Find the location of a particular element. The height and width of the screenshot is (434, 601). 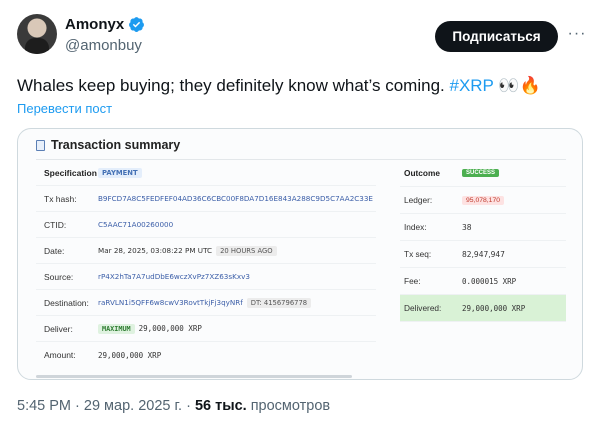

row-specification: Specification PAYMENT is located at coordinates (206, 173).